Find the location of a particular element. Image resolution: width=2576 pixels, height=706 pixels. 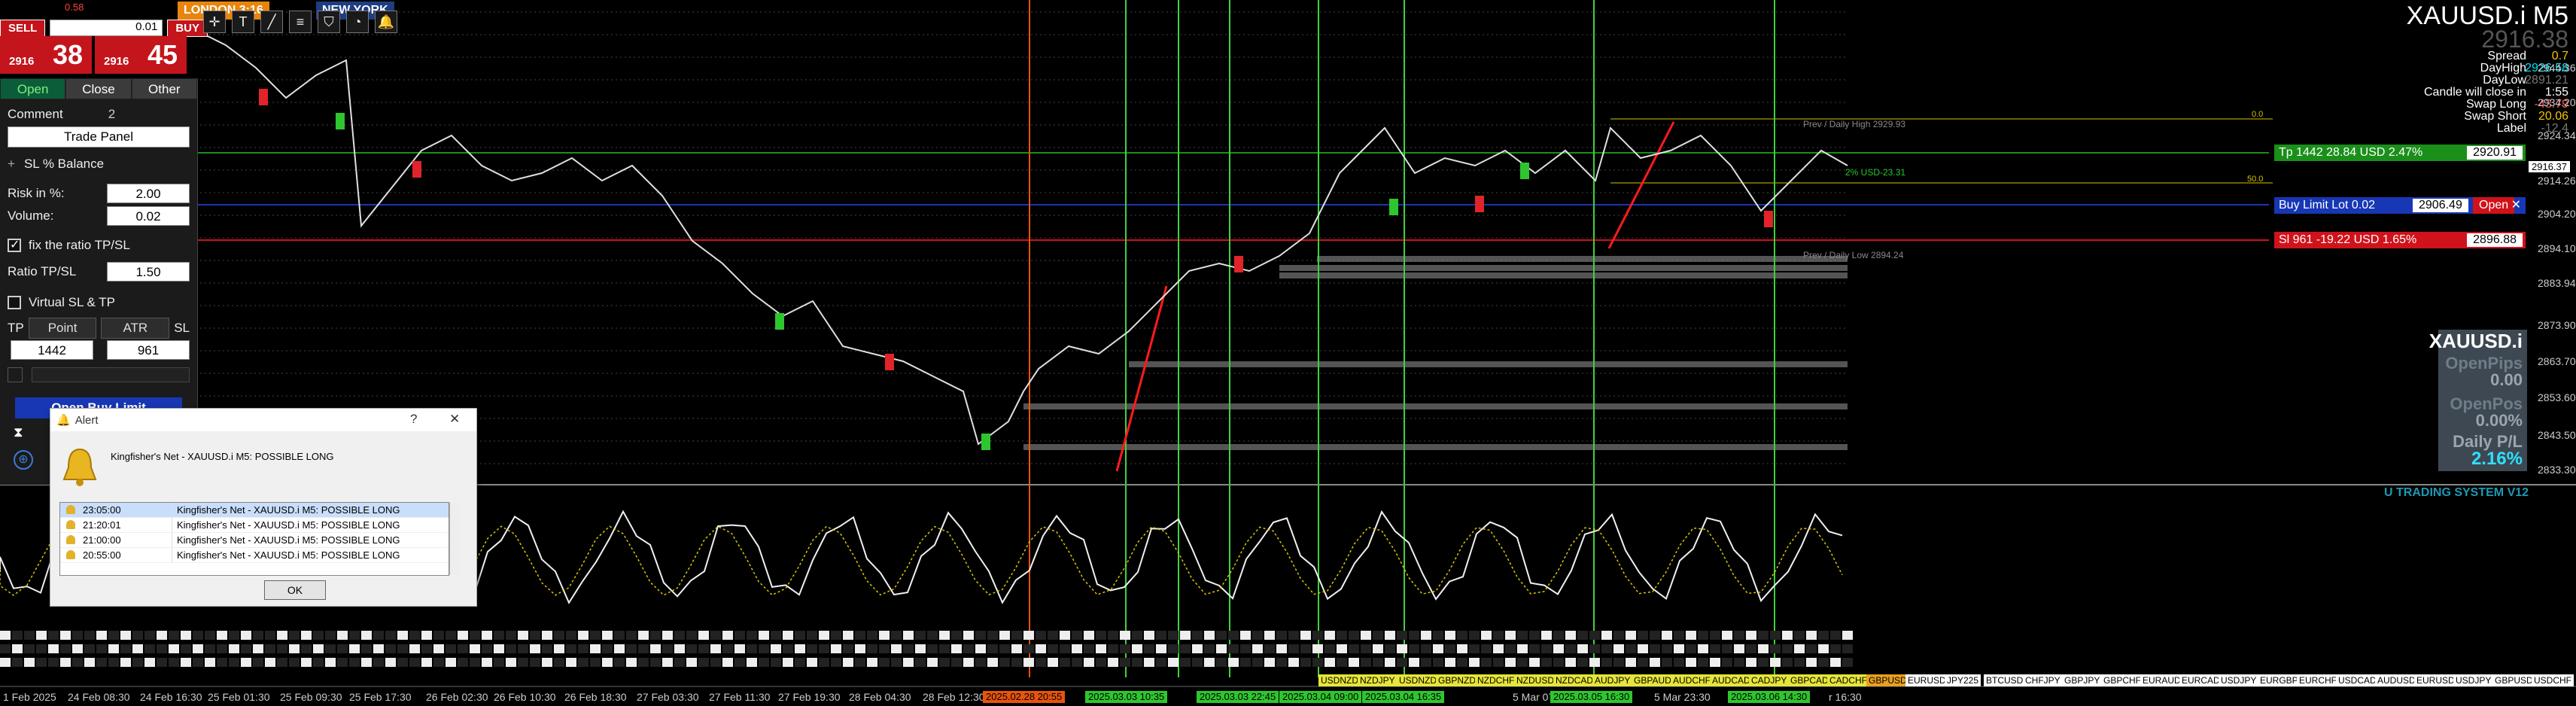

trendline-icon: ╱ is located at coordinates (271, 22).